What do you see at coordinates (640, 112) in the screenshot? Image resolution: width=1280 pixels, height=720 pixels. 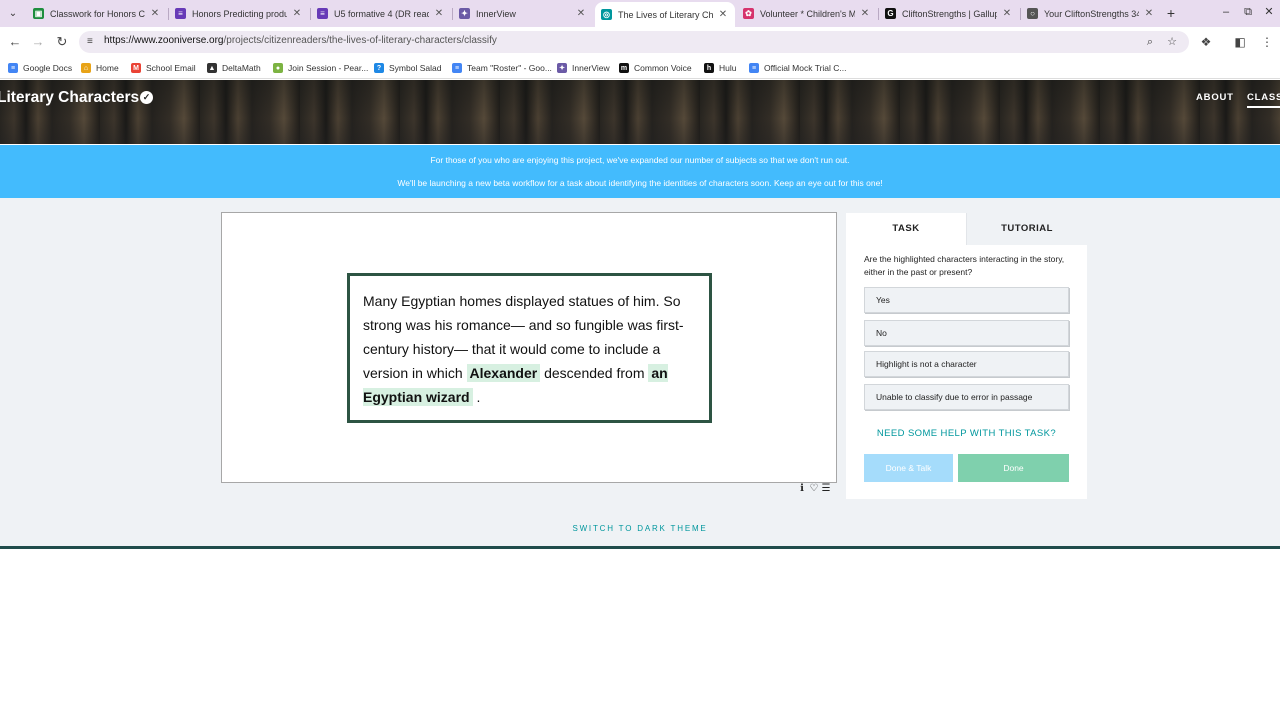 I see `project-header: Literary Characters ✓ ABOUT CLASSIFY` at bounding box center [640, 112].